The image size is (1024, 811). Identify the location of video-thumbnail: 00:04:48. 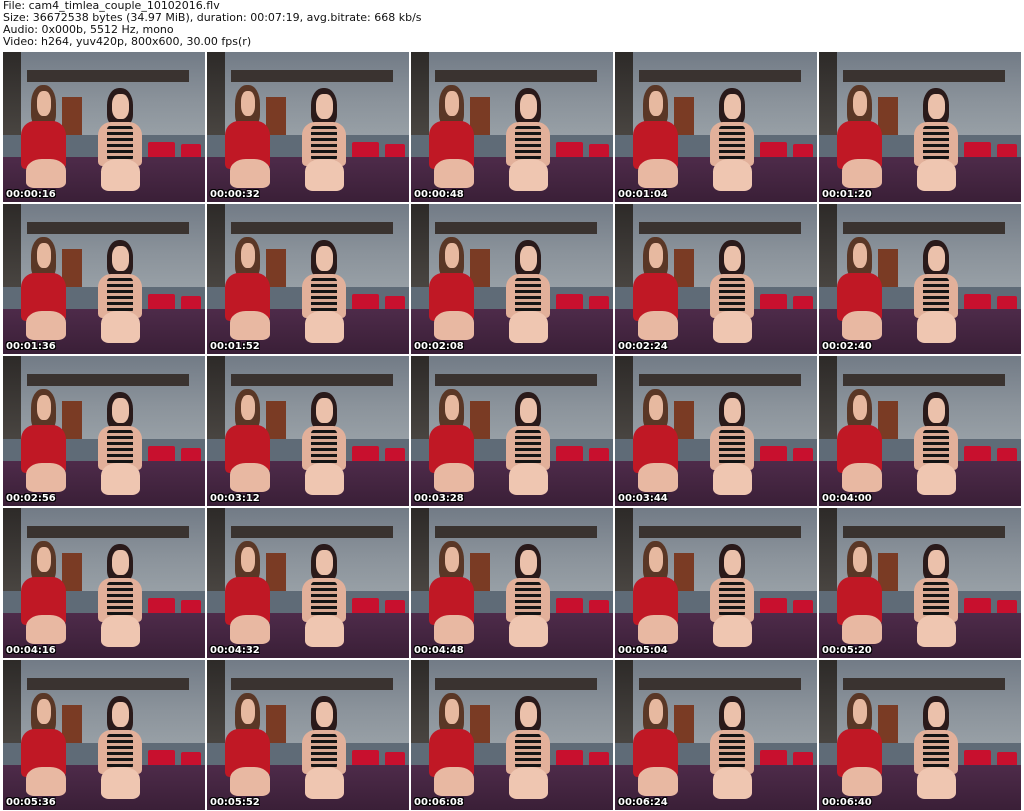
(512, 583).